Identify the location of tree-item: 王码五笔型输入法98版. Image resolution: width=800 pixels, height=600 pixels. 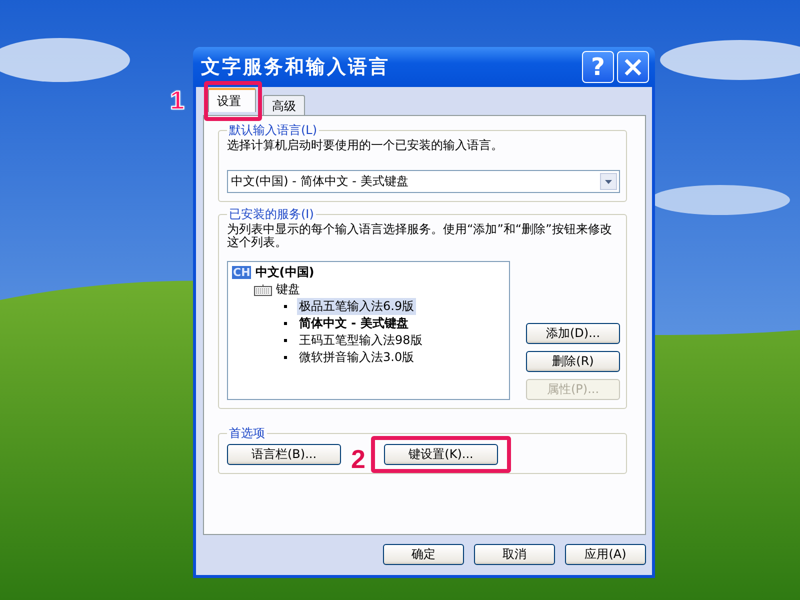
(360, 340).